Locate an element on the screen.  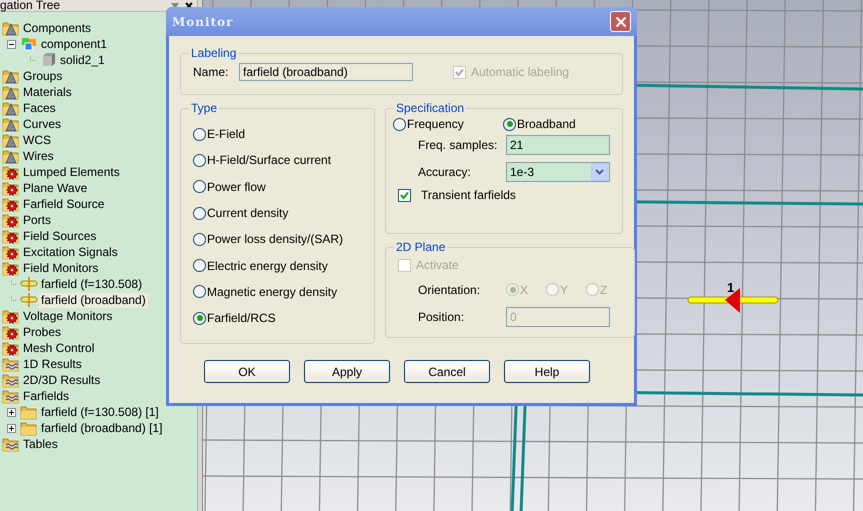
radio-label: Power flow is located at coordinates (236, 187).